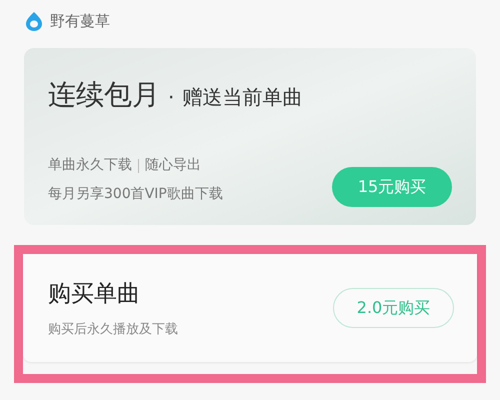 The height and width of the screenshot is (400, 500). Describe the element at coordinates (104, 95) in the screenshot. I see `plan-title: 连续包月` at that location.